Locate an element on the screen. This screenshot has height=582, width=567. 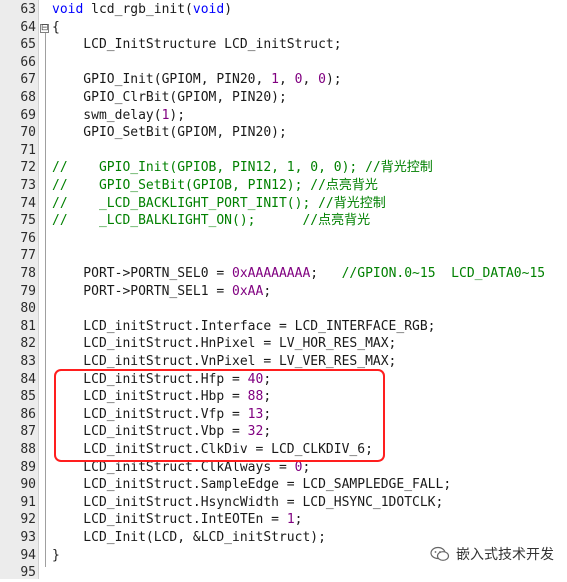
code-line: 65 LCD_InitStructure LCD_initStruct; is located at coordinates (283, 45).